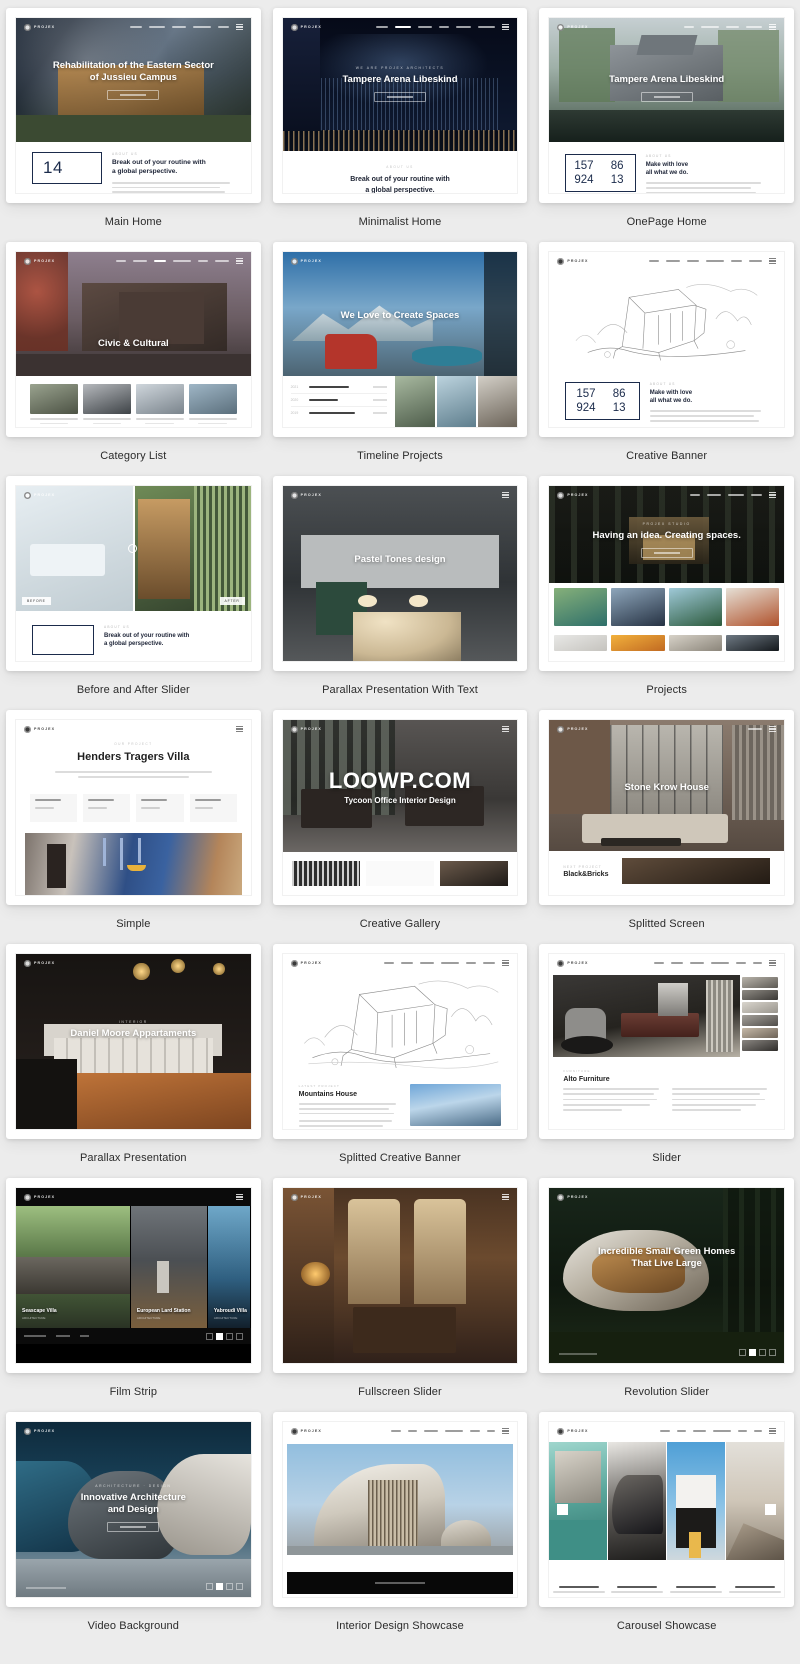 Image resolution: width=800 pixels, height=1664 pixels. What do you see at coordinates (169, 1267) in the screenshot?
I see `film-pane: European Lard Station ARCHITECTURE` at bounding box center [169, 1267].